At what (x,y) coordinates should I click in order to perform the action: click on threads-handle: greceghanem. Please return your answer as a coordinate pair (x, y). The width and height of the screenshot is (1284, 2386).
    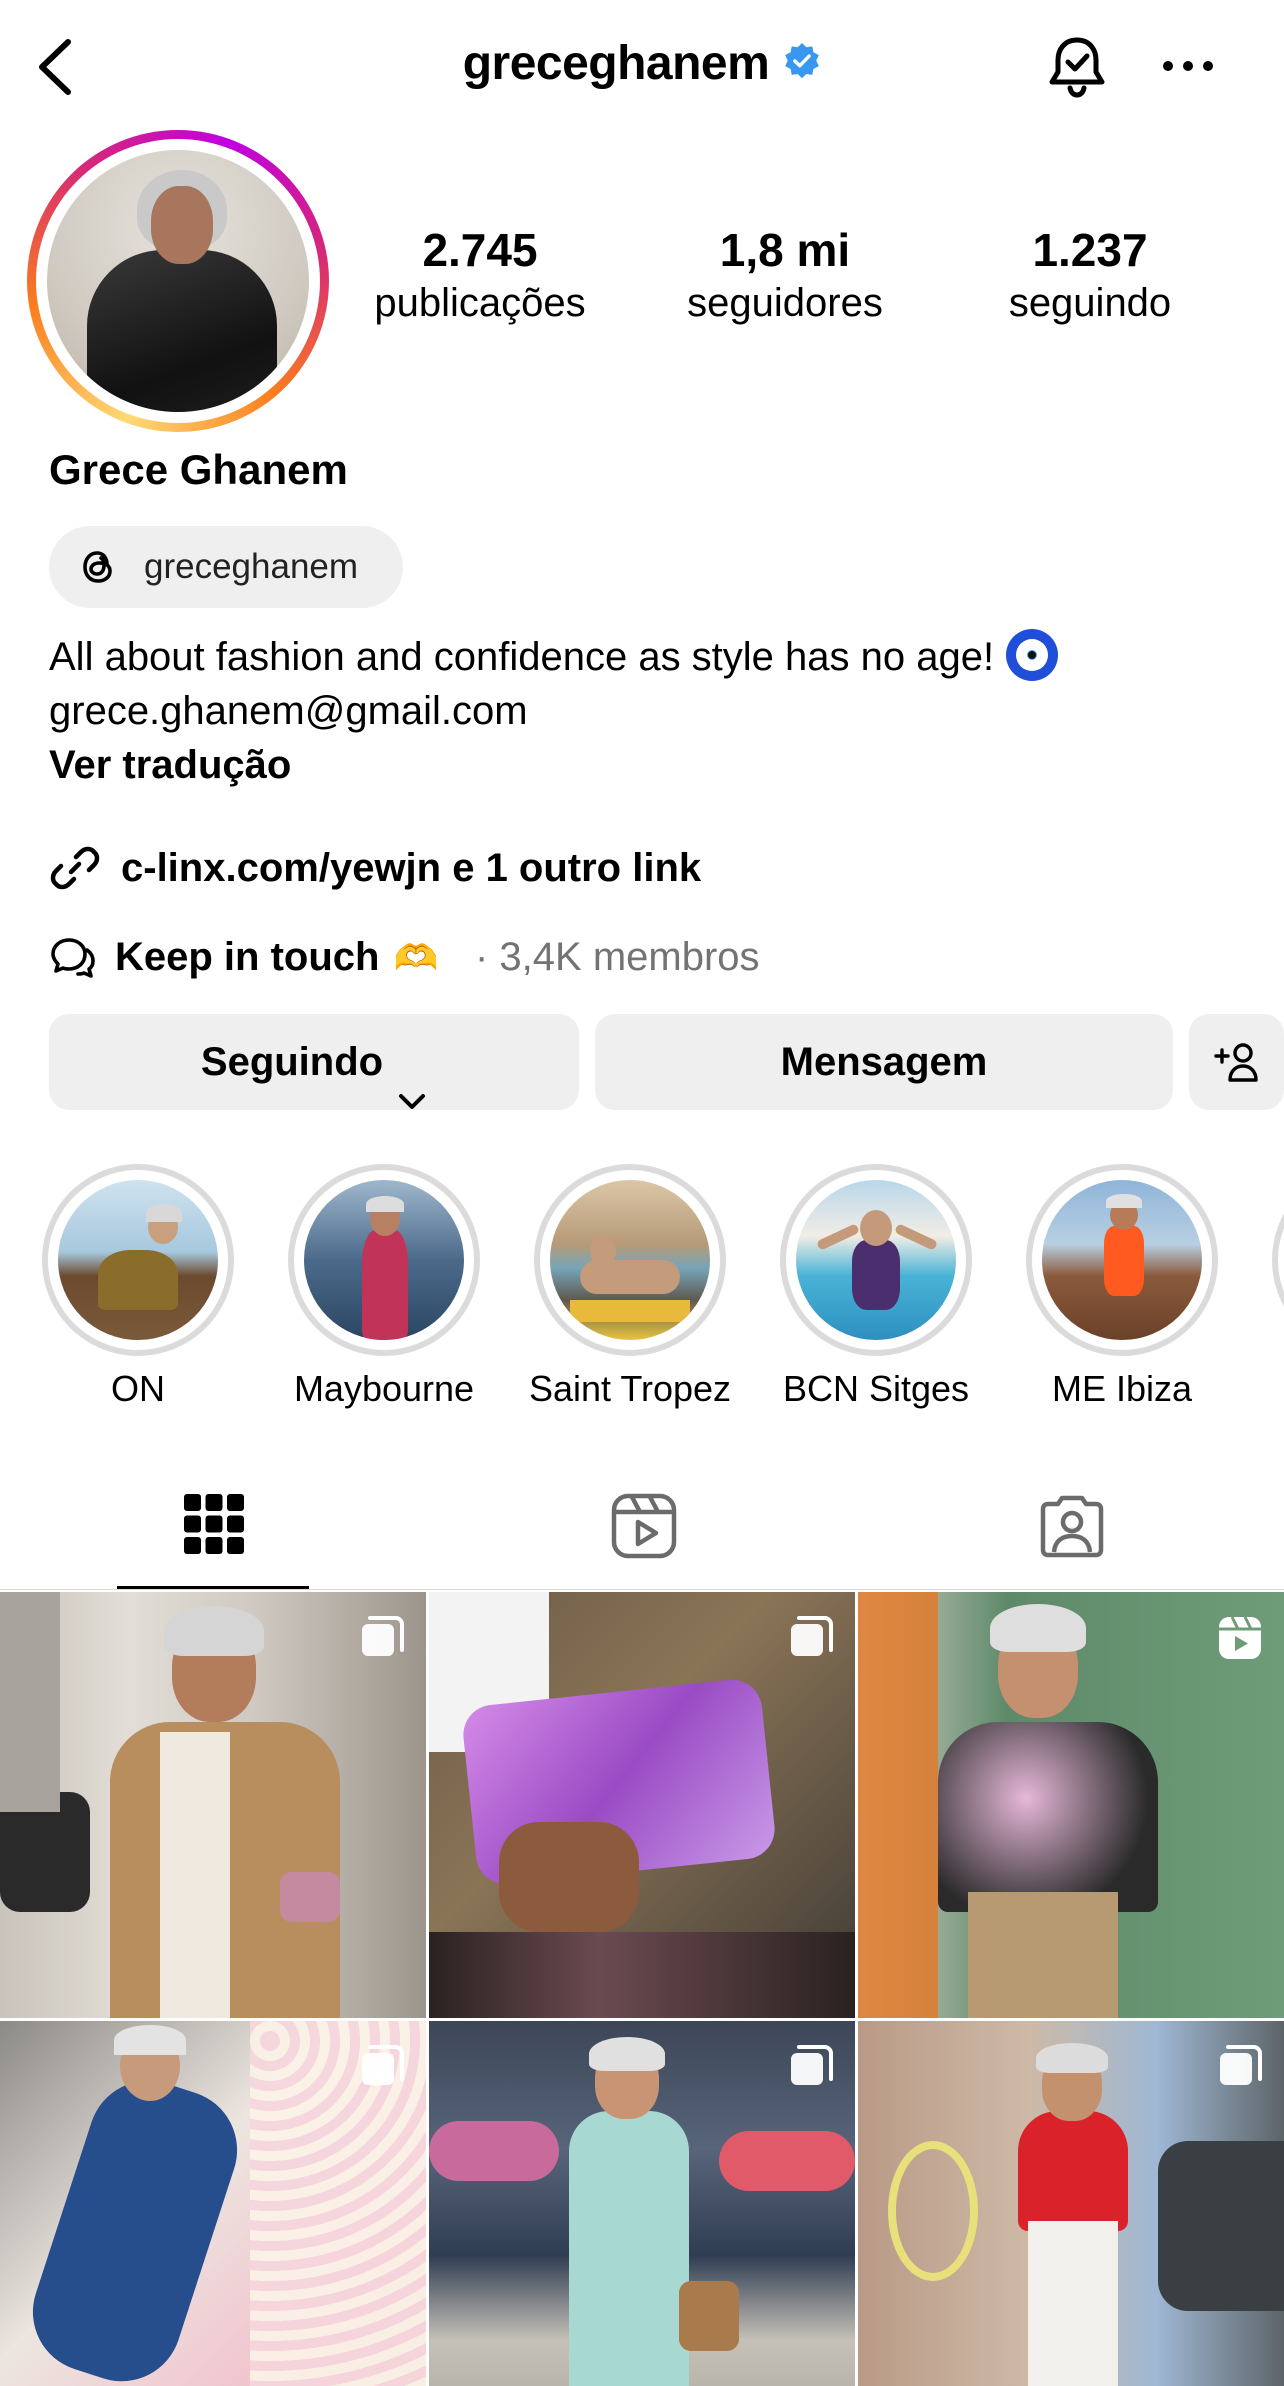
    Looking at the image, I should click on (251, 566).